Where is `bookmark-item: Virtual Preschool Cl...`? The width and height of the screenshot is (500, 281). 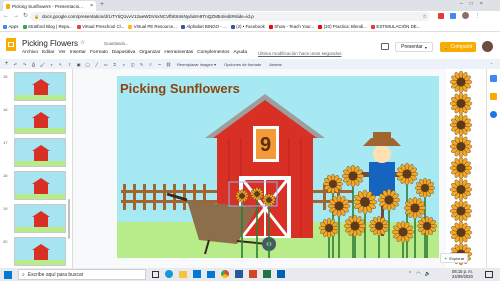 bookmark-item: Virtual Preschool Cl... is located at coordinates (100, 26).